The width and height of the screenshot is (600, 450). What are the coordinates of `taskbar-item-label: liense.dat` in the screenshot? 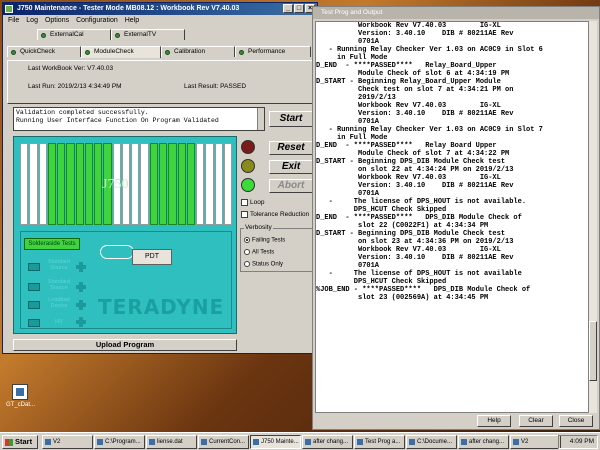 It's located at (170, 442).